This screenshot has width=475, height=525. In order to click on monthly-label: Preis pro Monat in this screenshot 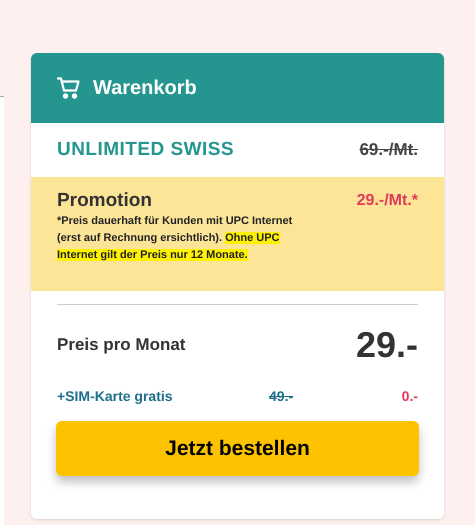, I will do `click(121, 345)`.